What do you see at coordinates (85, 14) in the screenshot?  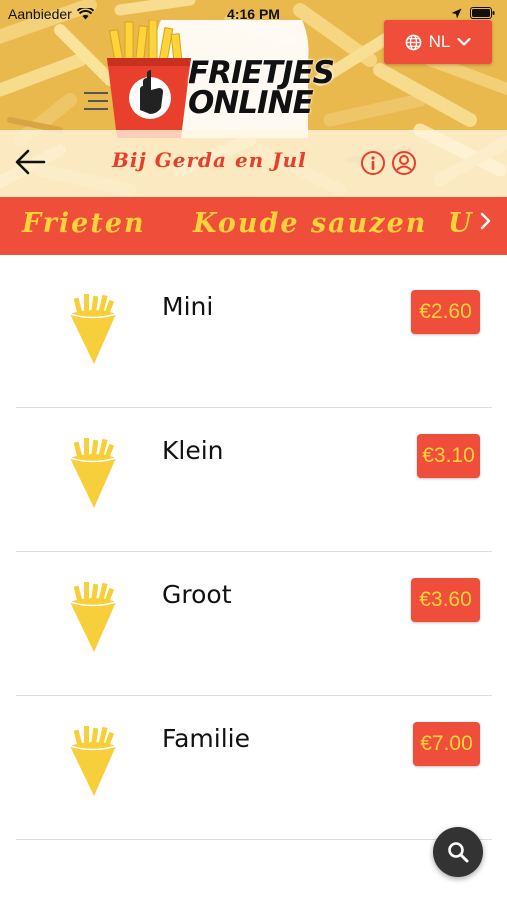 I see `wifi-icon` at bounding box center [85, 14].